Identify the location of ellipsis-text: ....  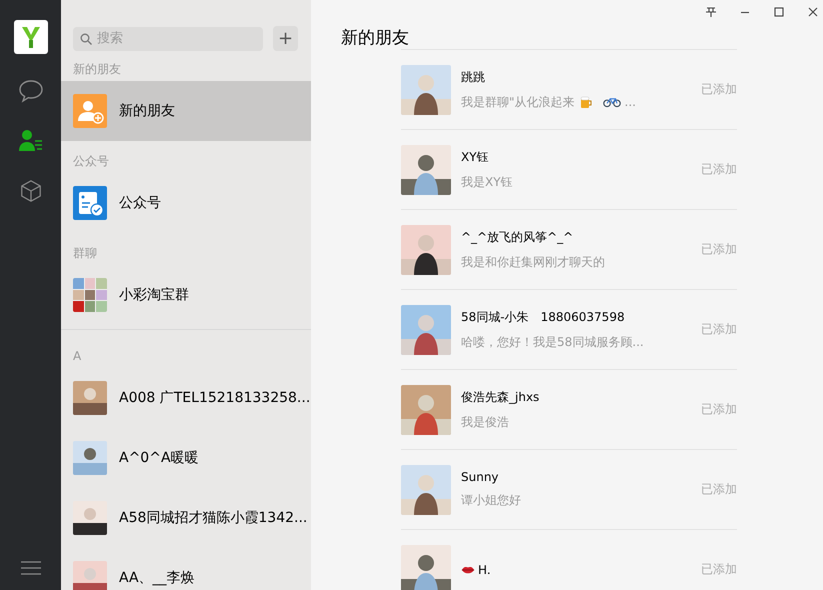
(630, 102).